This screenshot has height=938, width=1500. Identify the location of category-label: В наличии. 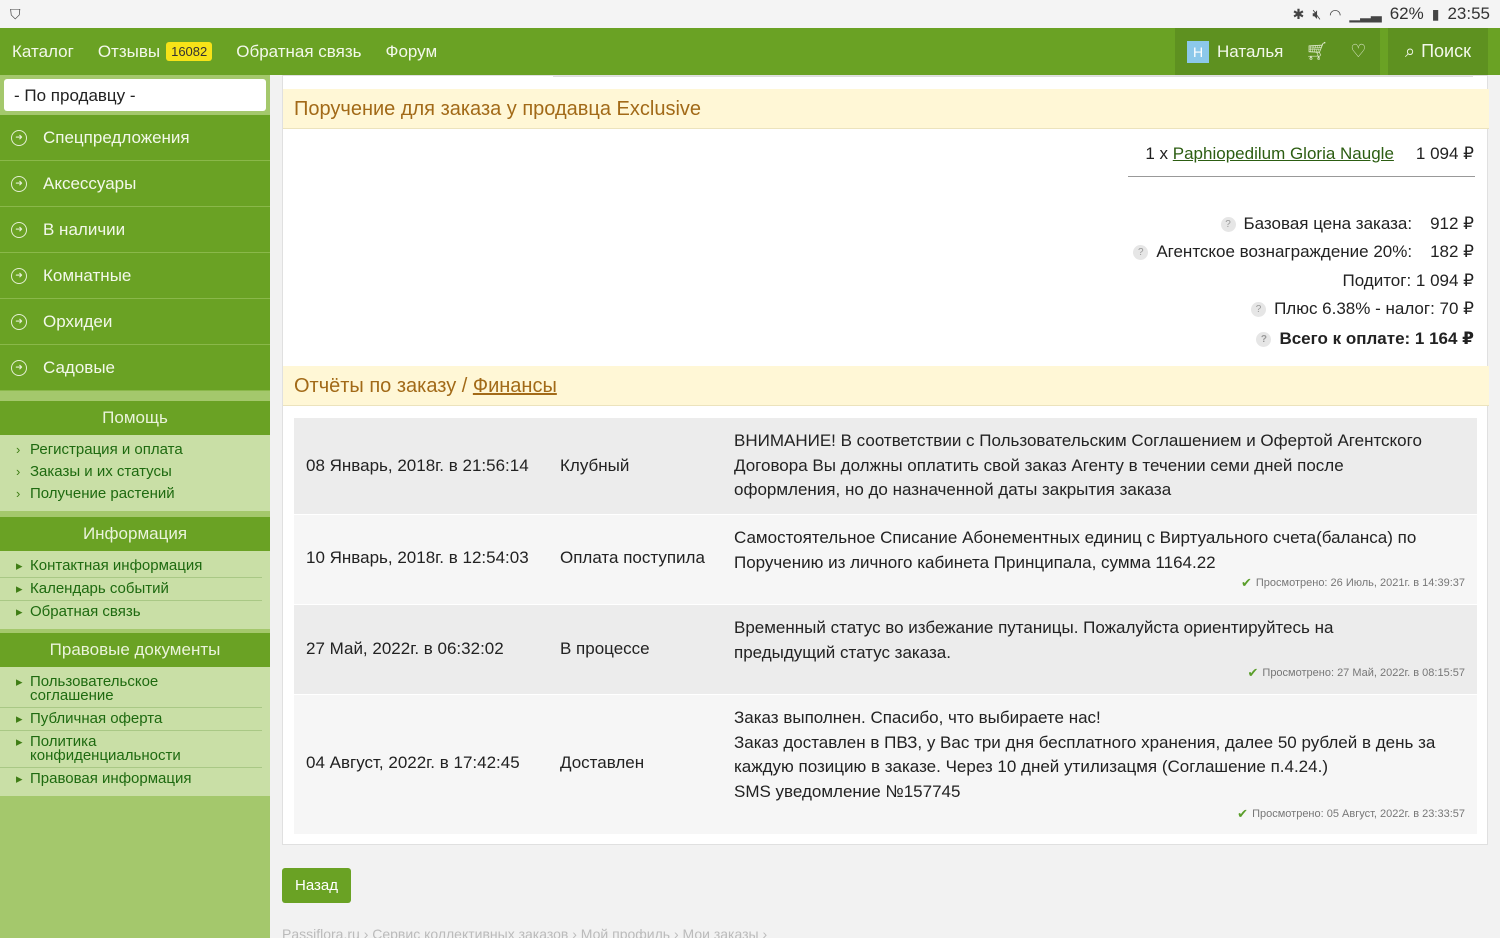
(84, 229).